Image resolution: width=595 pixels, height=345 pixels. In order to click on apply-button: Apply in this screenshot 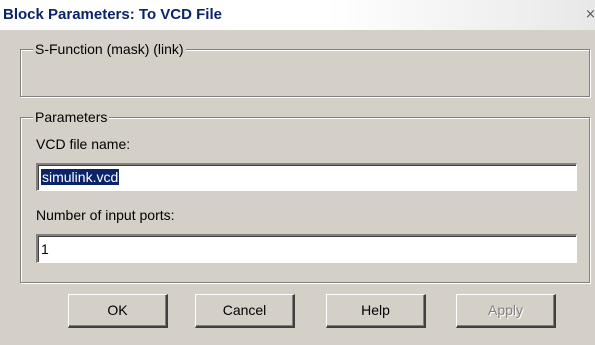, I will do `click(506, 311)`.